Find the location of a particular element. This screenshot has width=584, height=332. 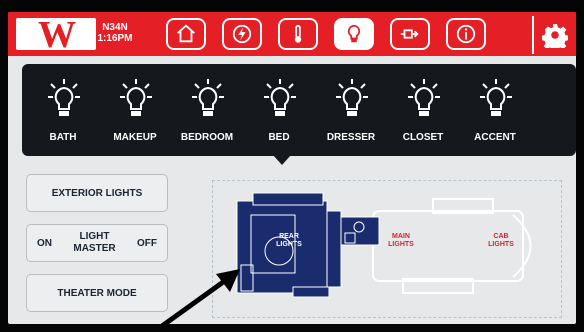

rear-lights-zone: REAR LIGHTS is located at coordinates (289, 241).